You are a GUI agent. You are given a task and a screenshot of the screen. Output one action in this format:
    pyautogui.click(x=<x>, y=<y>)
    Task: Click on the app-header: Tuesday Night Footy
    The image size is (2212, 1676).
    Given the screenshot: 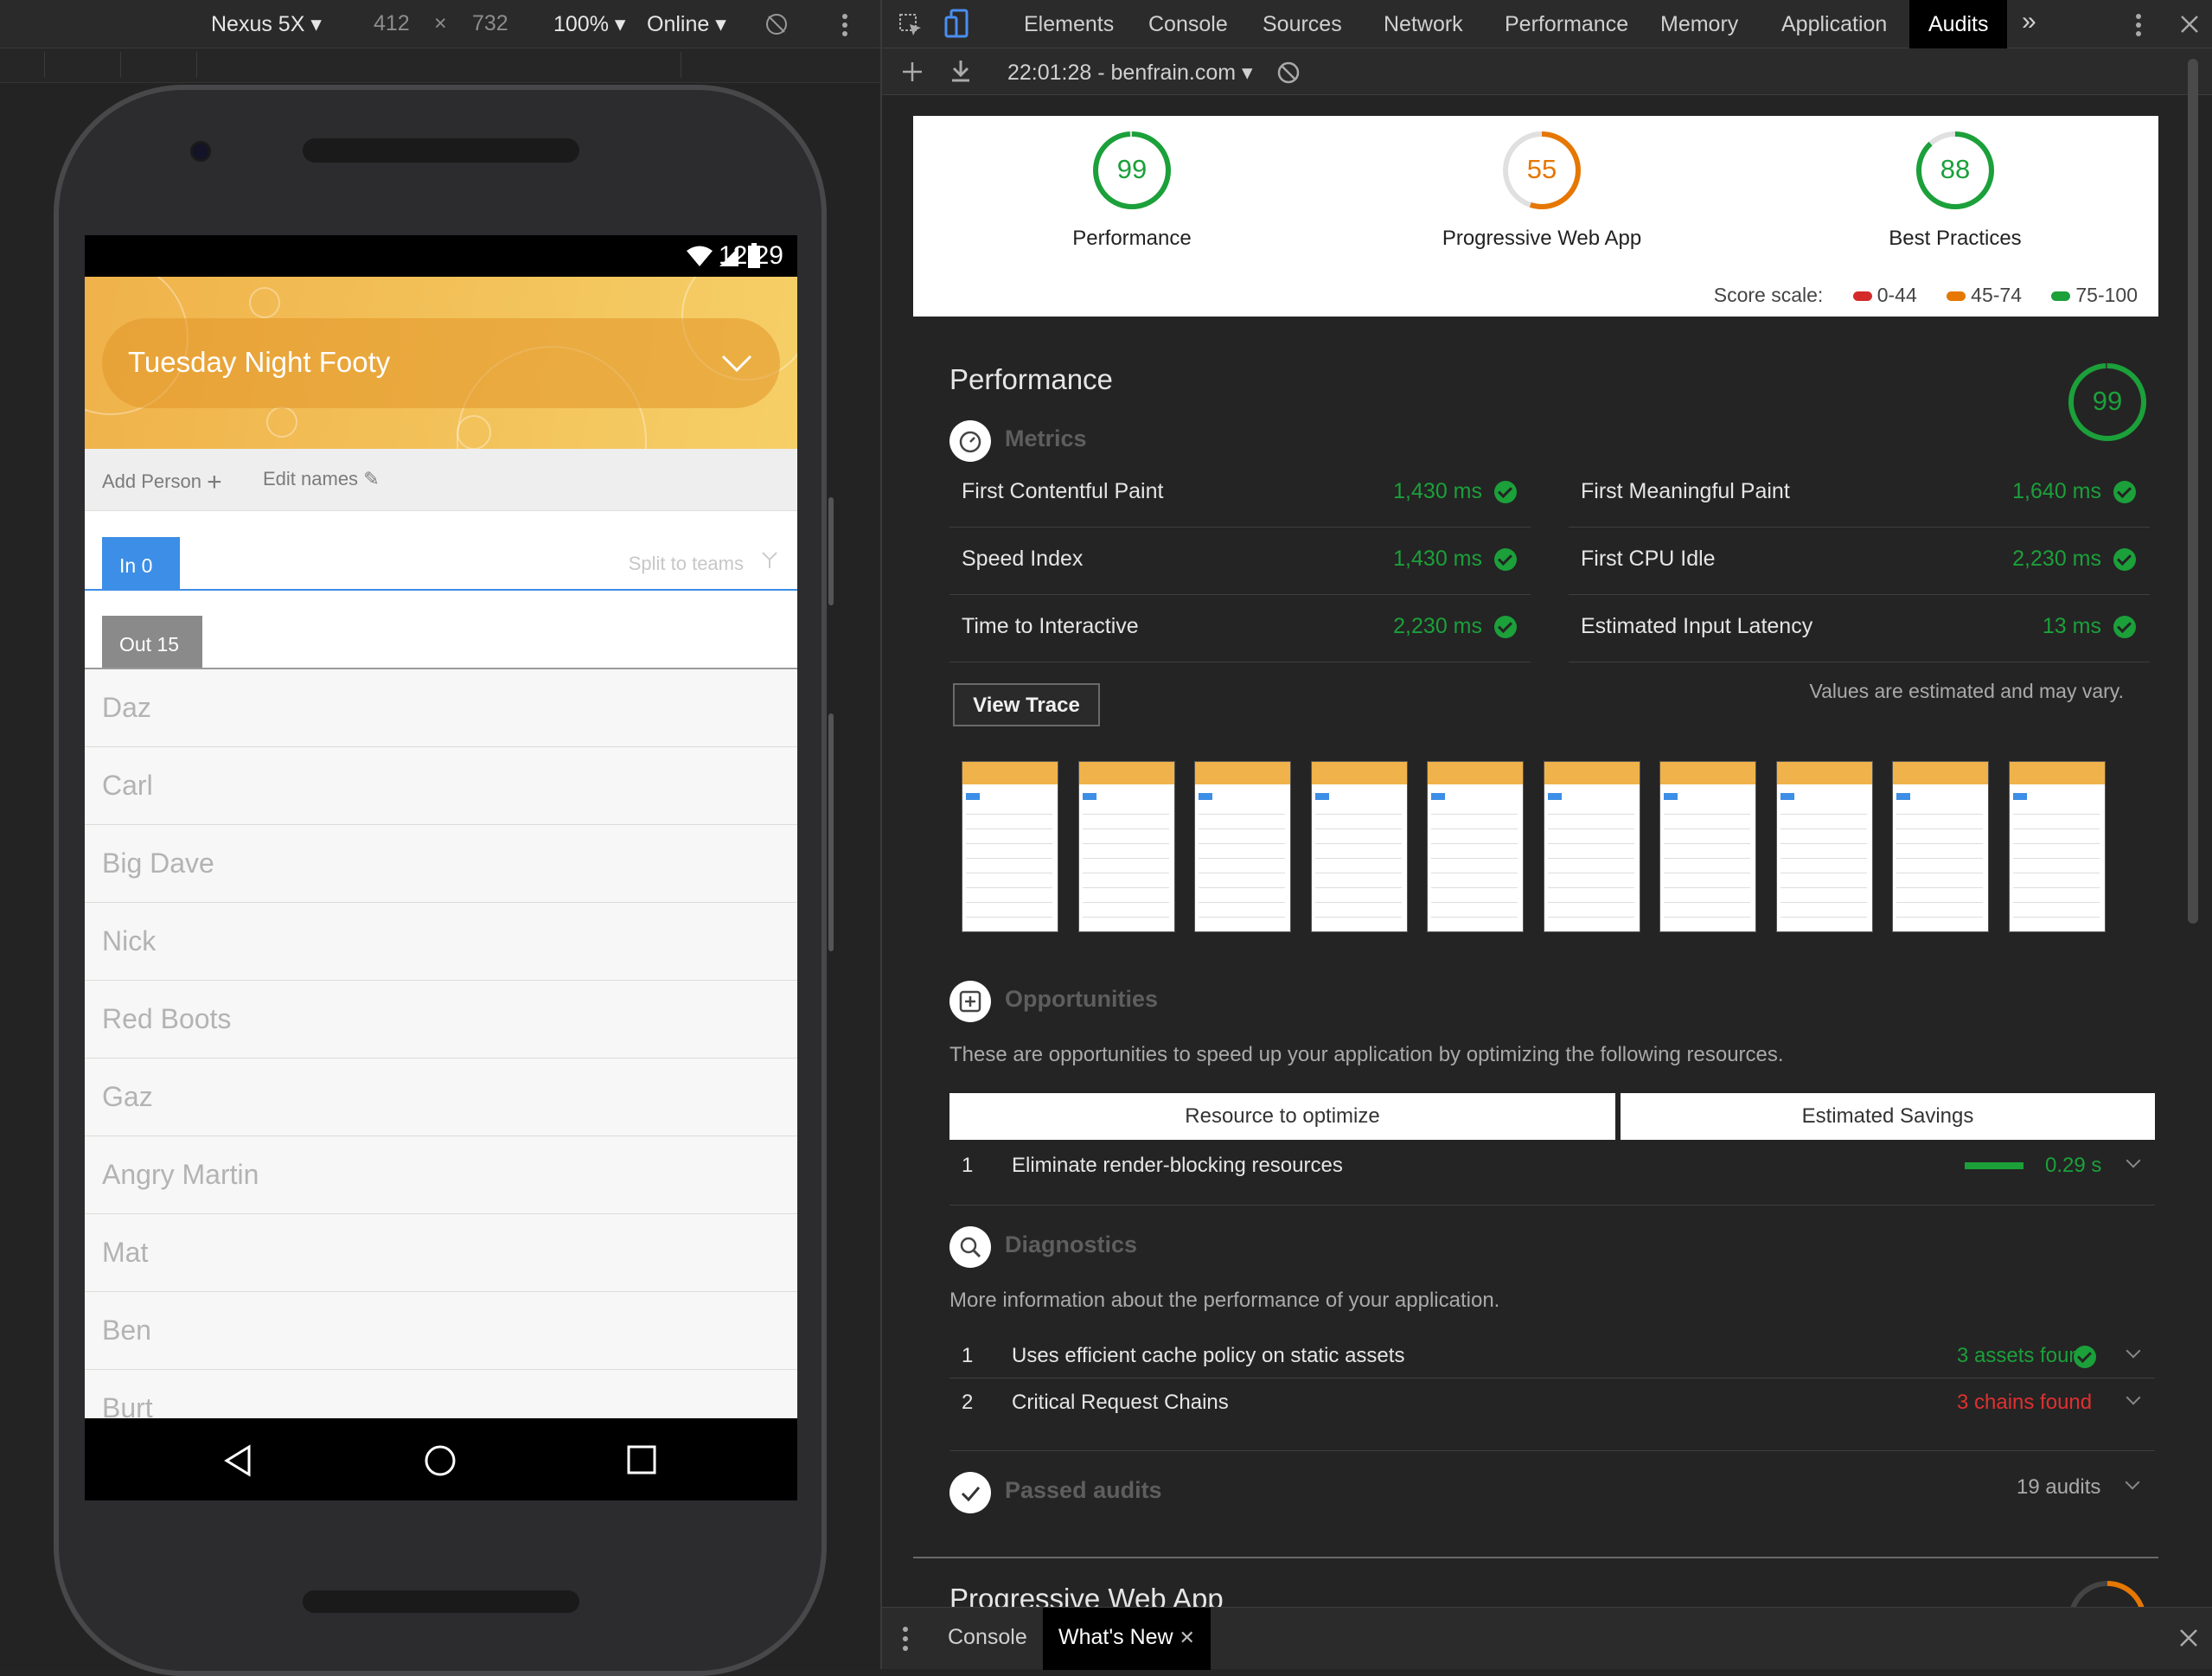 What is the action you would take?
    pyautogui.click(x=441, y=363)
    